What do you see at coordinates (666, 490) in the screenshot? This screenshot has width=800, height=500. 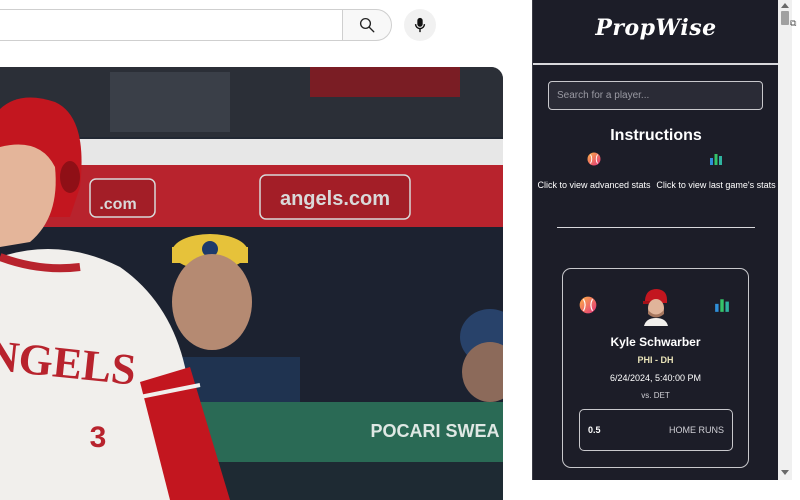 I see `window-bottom-strip` at bounding box center [666, 490].